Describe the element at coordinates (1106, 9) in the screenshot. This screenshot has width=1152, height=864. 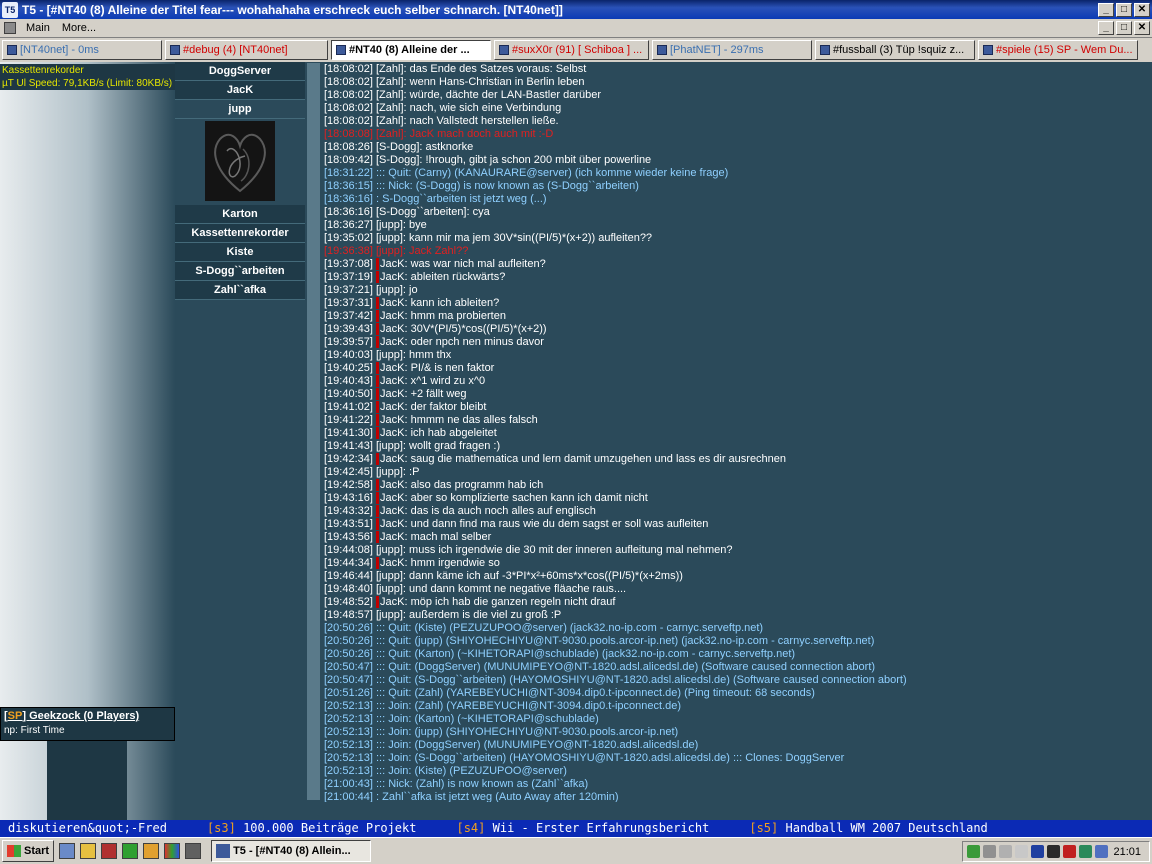
I see `minimize-button: _` at that location.